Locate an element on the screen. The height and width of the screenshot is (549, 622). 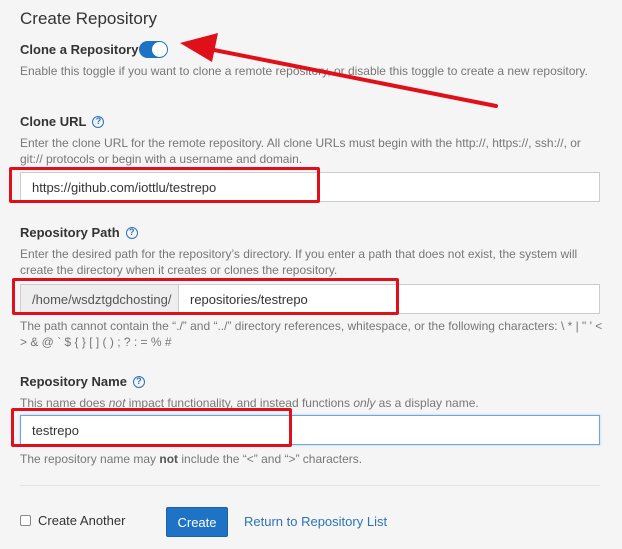
annotation-arrow is located at coordinates (339, 70).